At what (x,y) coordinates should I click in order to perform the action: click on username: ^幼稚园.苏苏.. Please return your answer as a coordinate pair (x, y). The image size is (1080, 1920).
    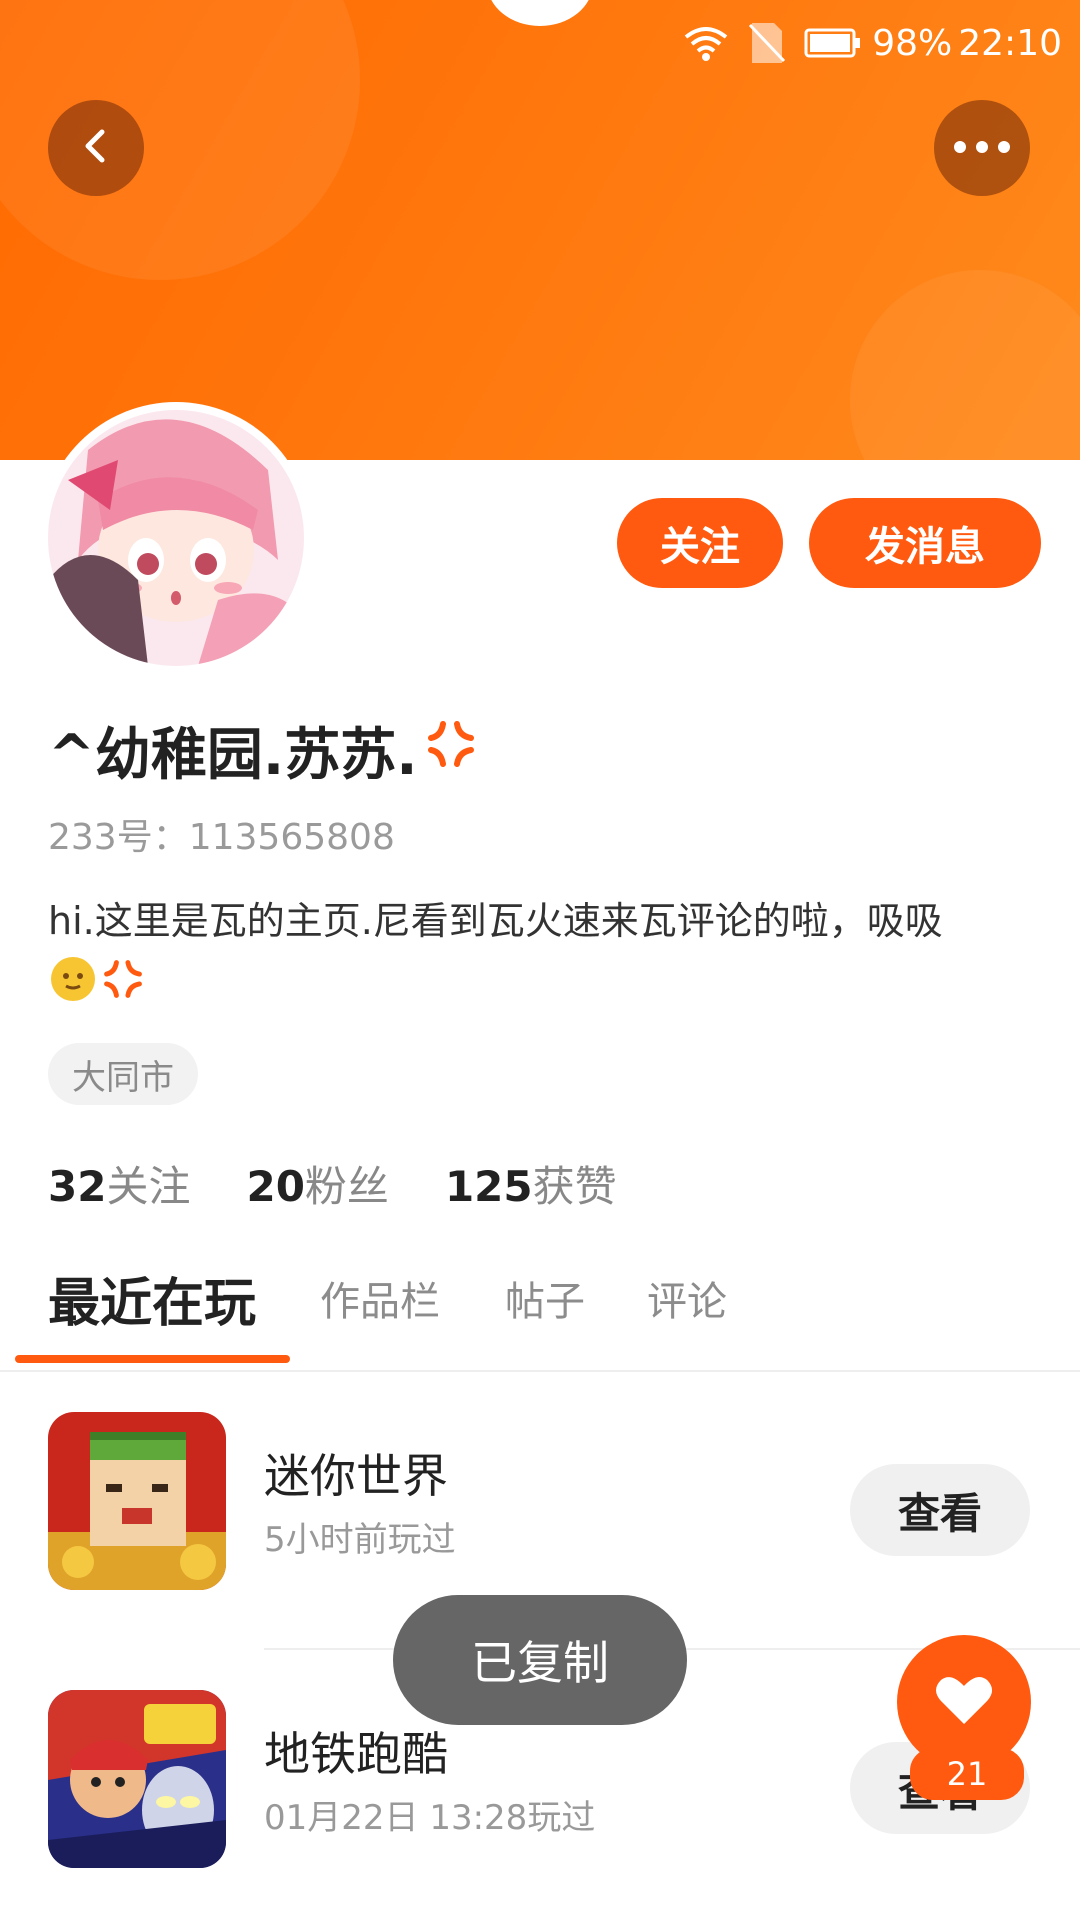
    Looking at the image, I should click on (263, 750).